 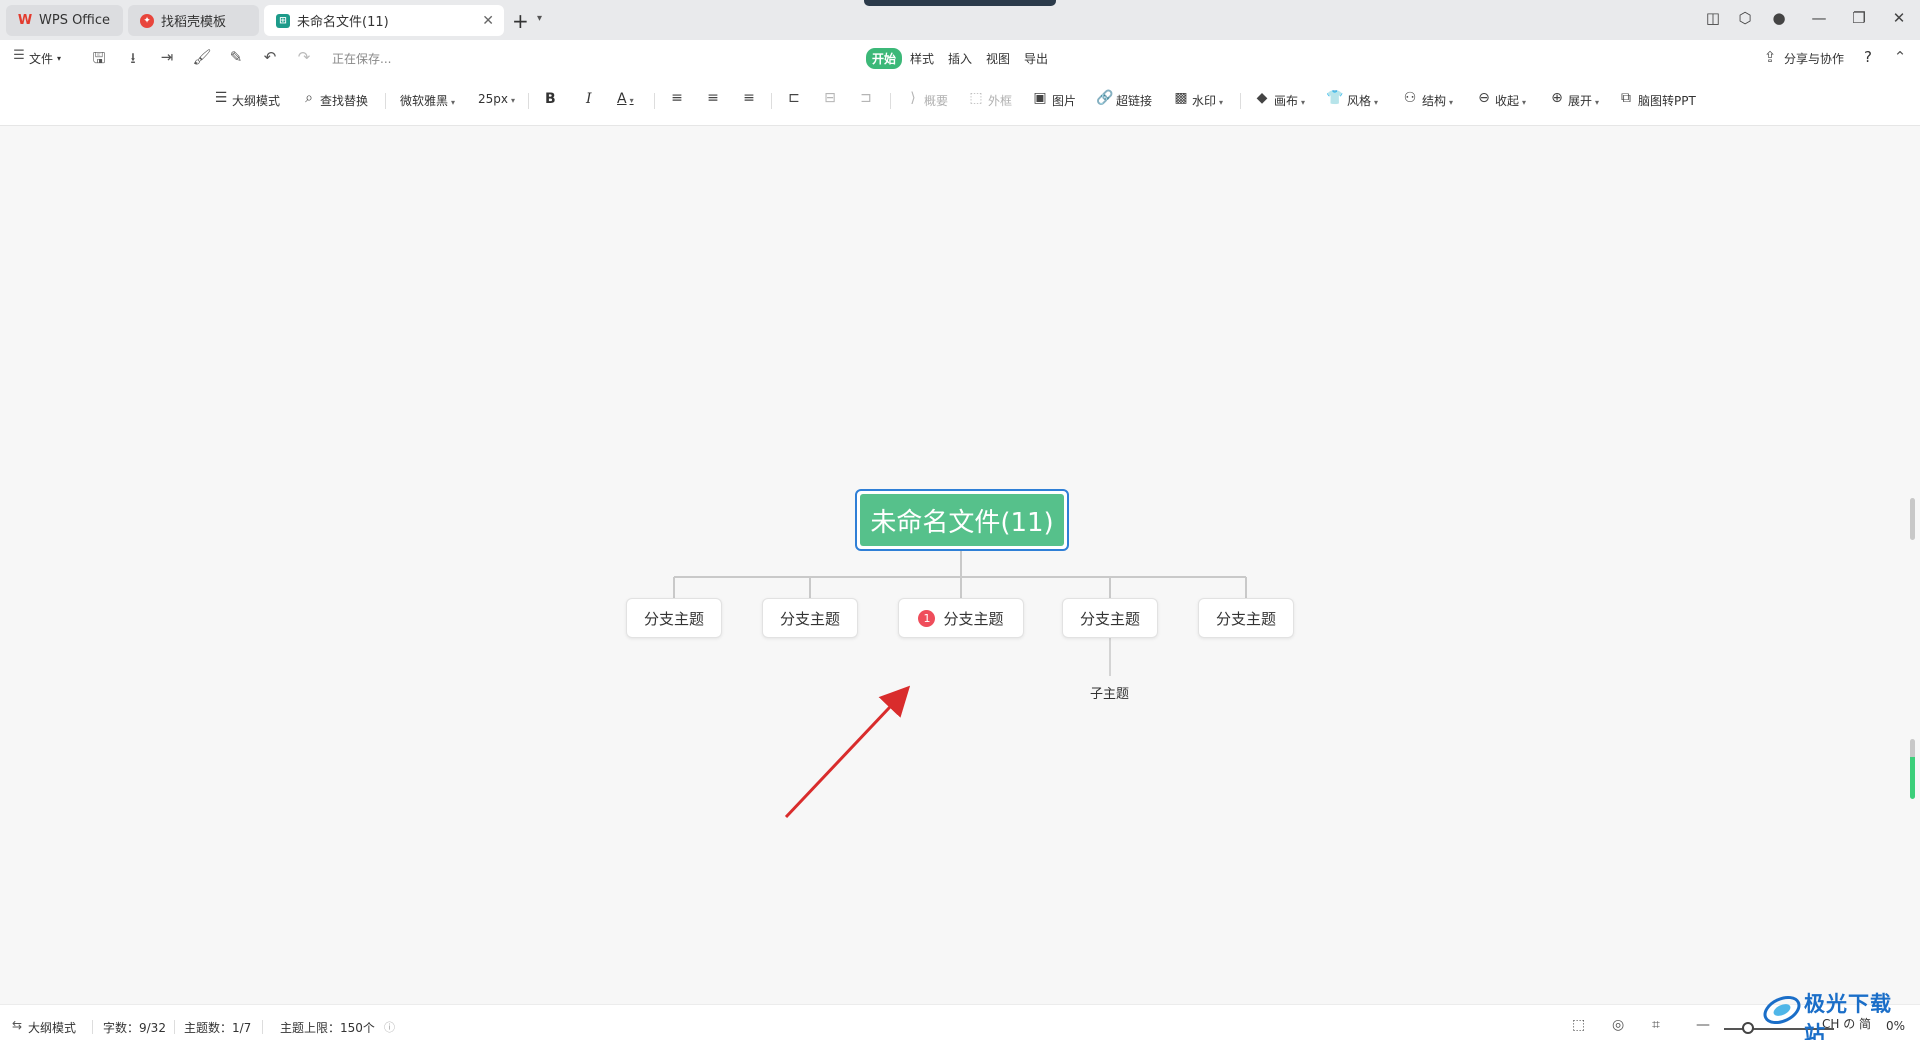 I want to click on tab-style: 样式, so click(x=922, y=58).